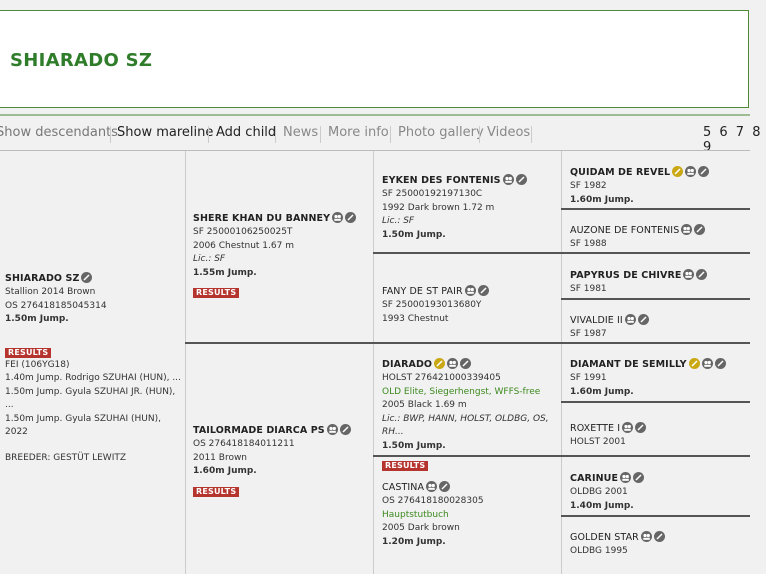 This screenshot has height=574, width=766. What do you see at coordinates (660, 433) in the screenshot?
I see `g4-horse: ROXETTE I HOLST 2001` at bounding box center [660, 433].